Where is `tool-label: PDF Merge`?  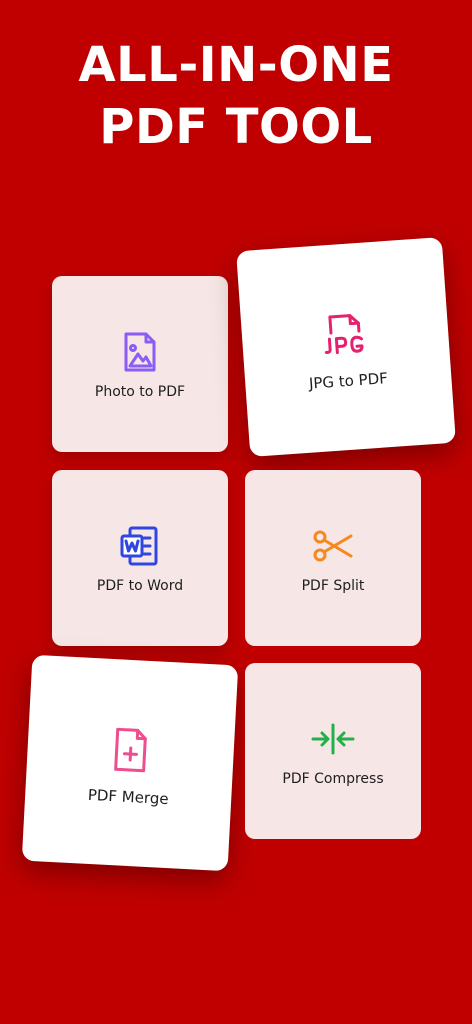
tool-label: PDF Merge is located at coordinates (128, 797).